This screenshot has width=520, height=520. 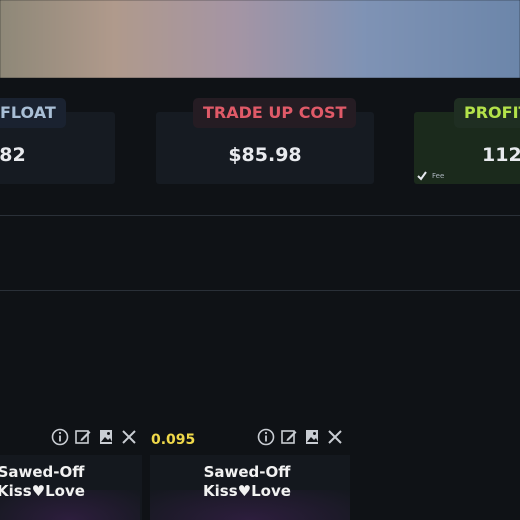 What do you see at coordinates (173, 440) in the screenshot?
I see `item-float-value: 0.095` at bounding box center [173, 440].